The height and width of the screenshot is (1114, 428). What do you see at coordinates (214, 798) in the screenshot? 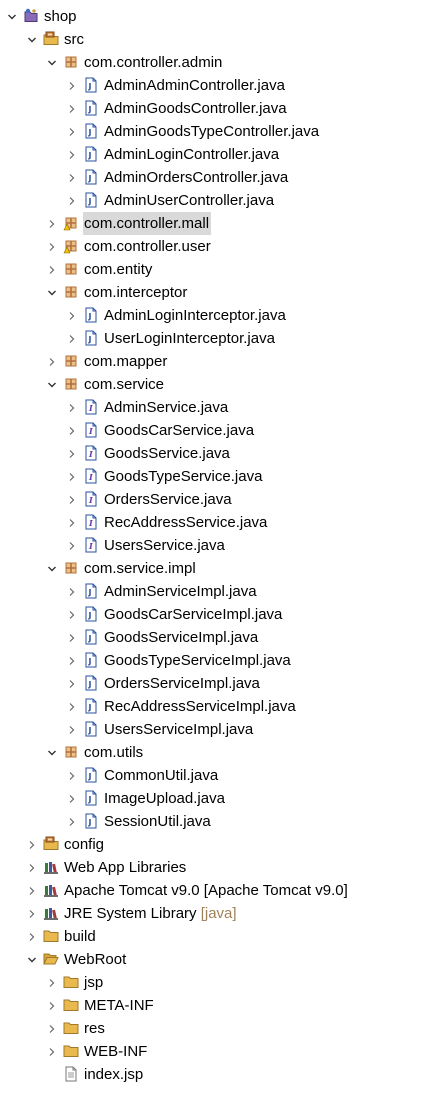
I see `tree-item-file-ImageUpload: J ImageUpload.java` at bounding box center [214, 798].